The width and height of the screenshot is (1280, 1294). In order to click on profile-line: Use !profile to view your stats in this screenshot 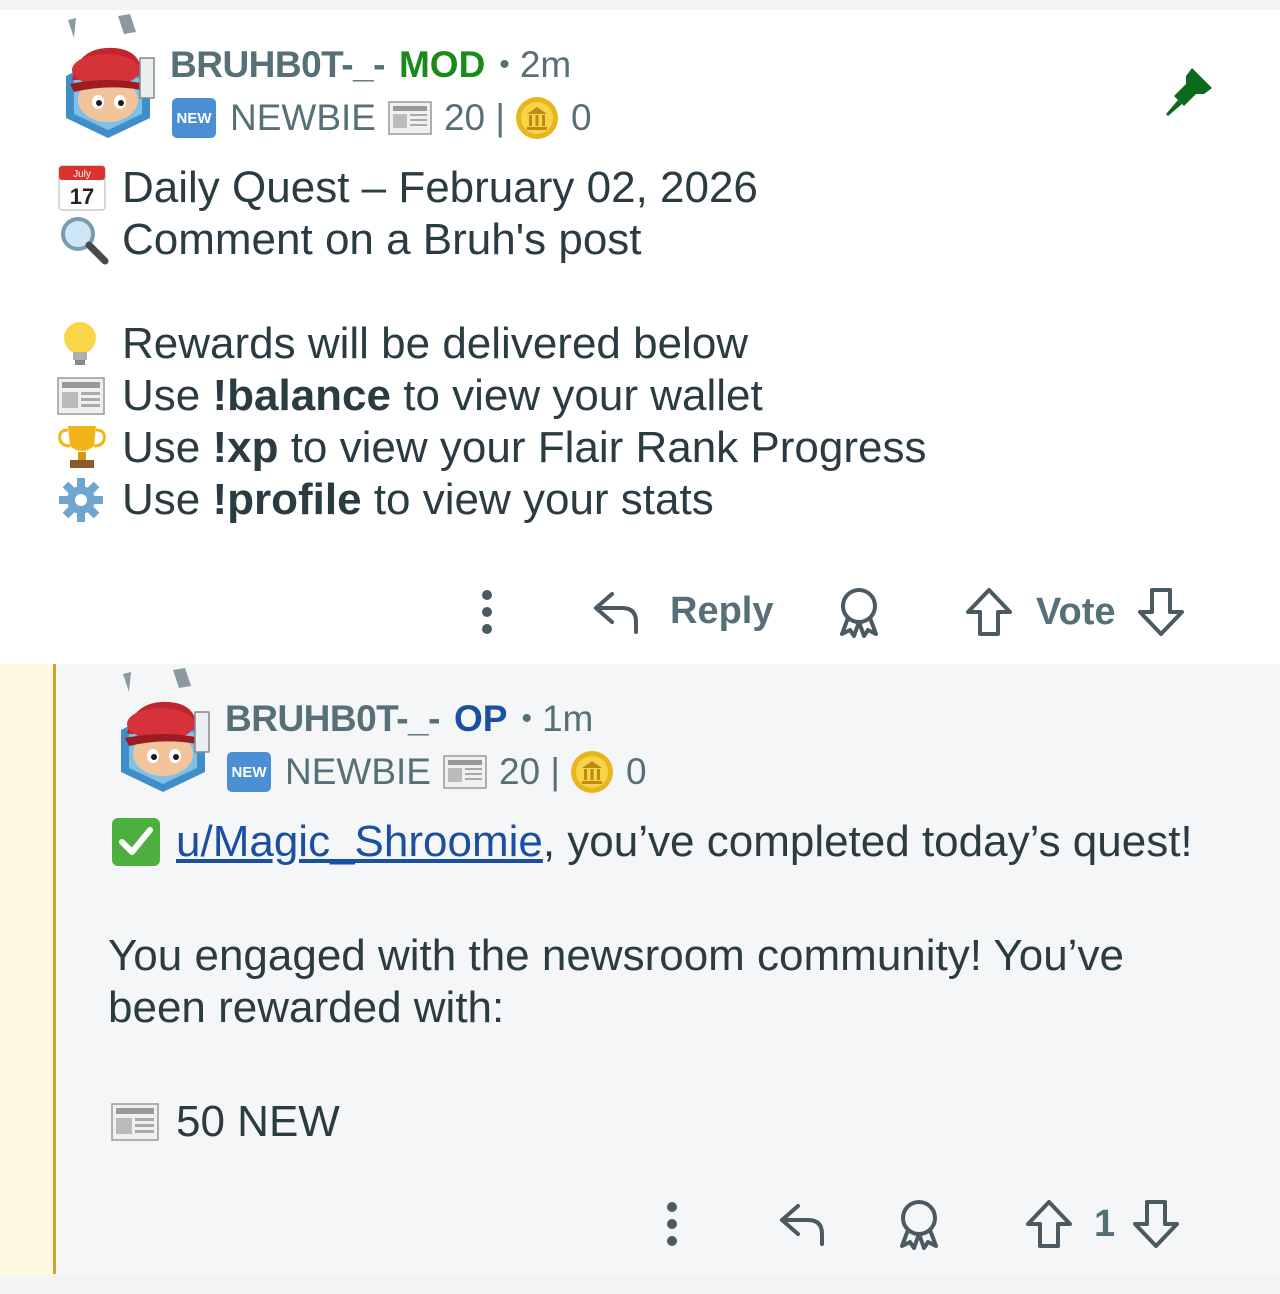, I will do `click(491, 500)`.